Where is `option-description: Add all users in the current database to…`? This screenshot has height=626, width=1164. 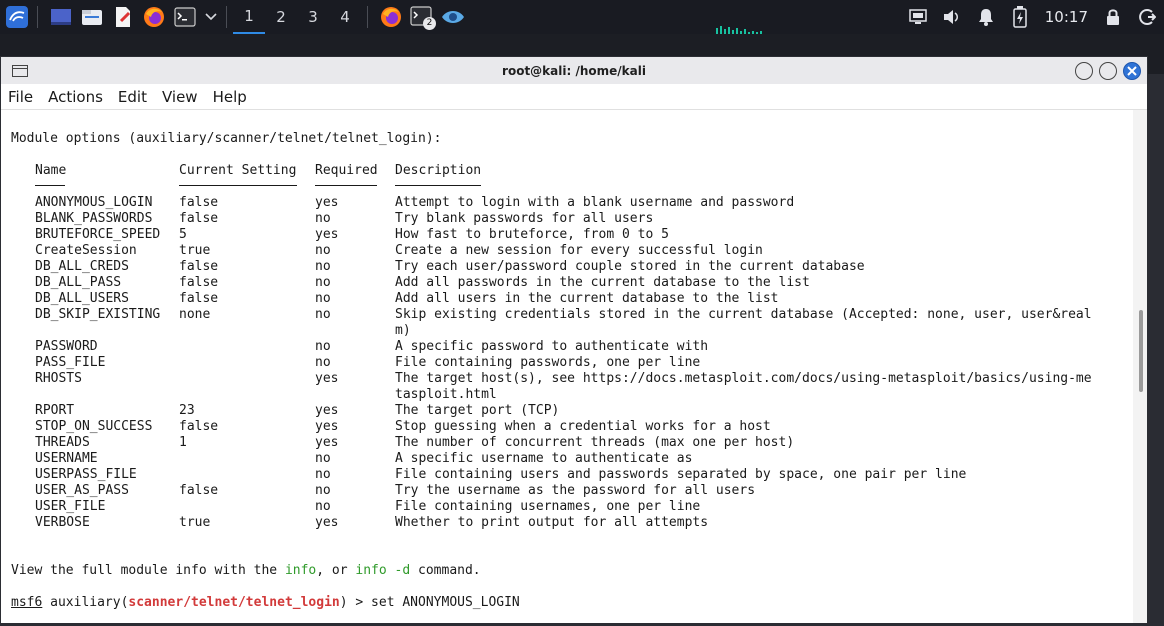
option-description: Add all users in the current database to… is located at coordinates (587, 298).